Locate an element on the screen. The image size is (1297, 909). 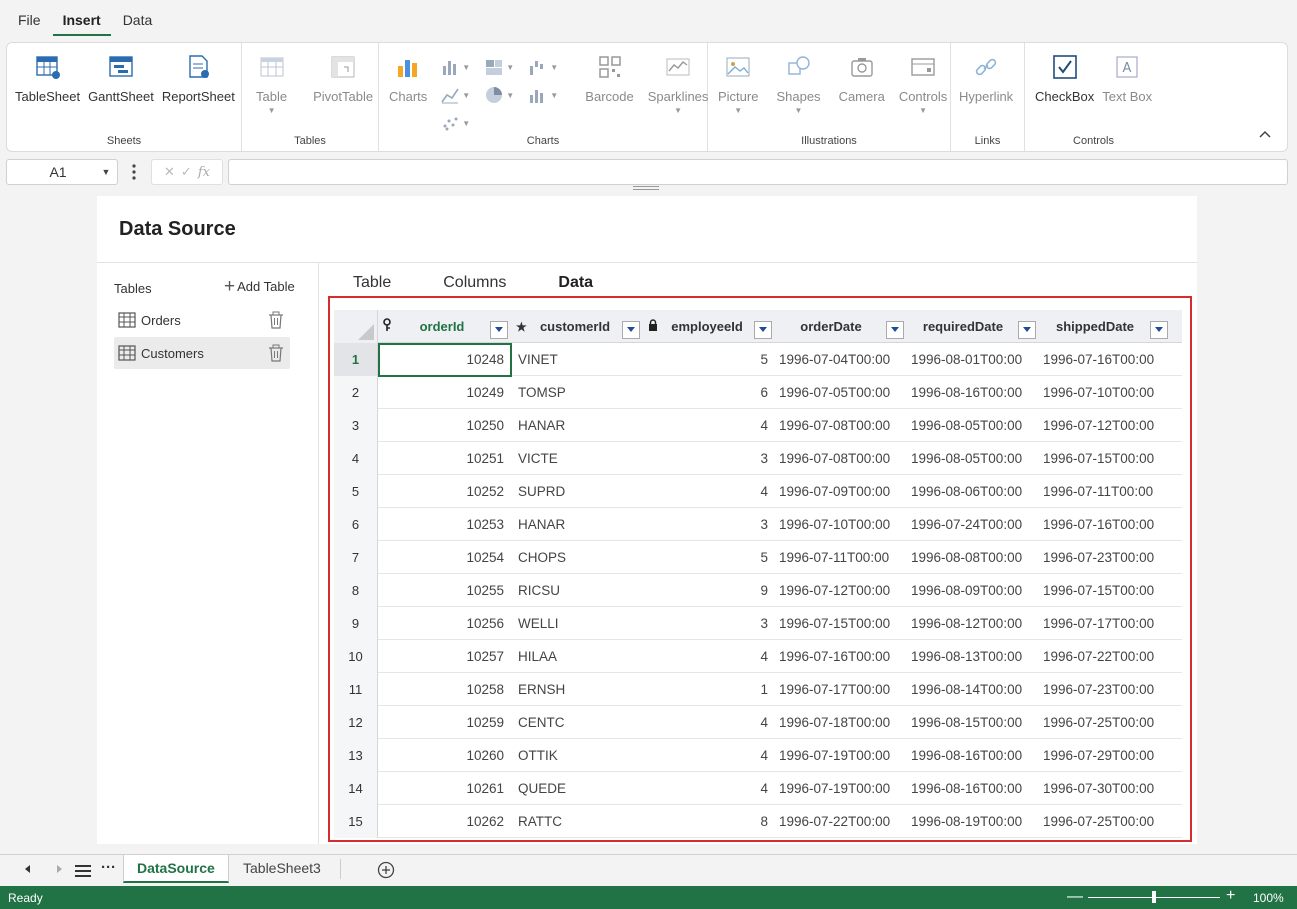
row-header: 1 is located at coordinates (356, 359).